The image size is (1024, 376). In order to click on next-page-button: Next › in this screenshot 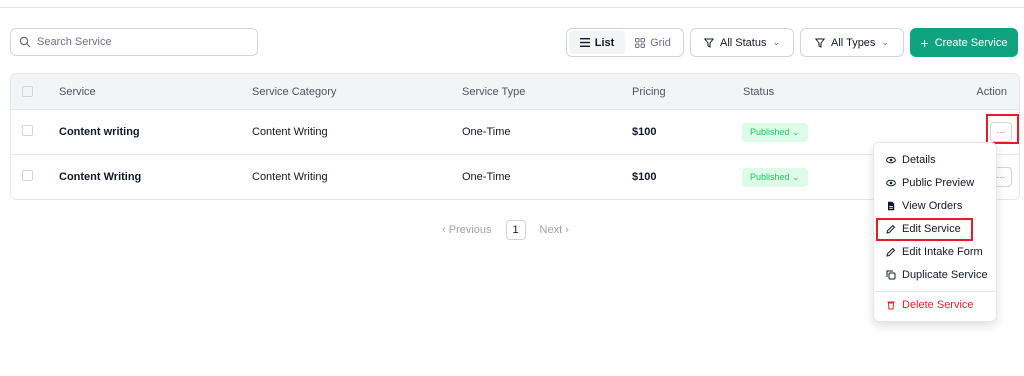, I will do `click(554, 230)`.